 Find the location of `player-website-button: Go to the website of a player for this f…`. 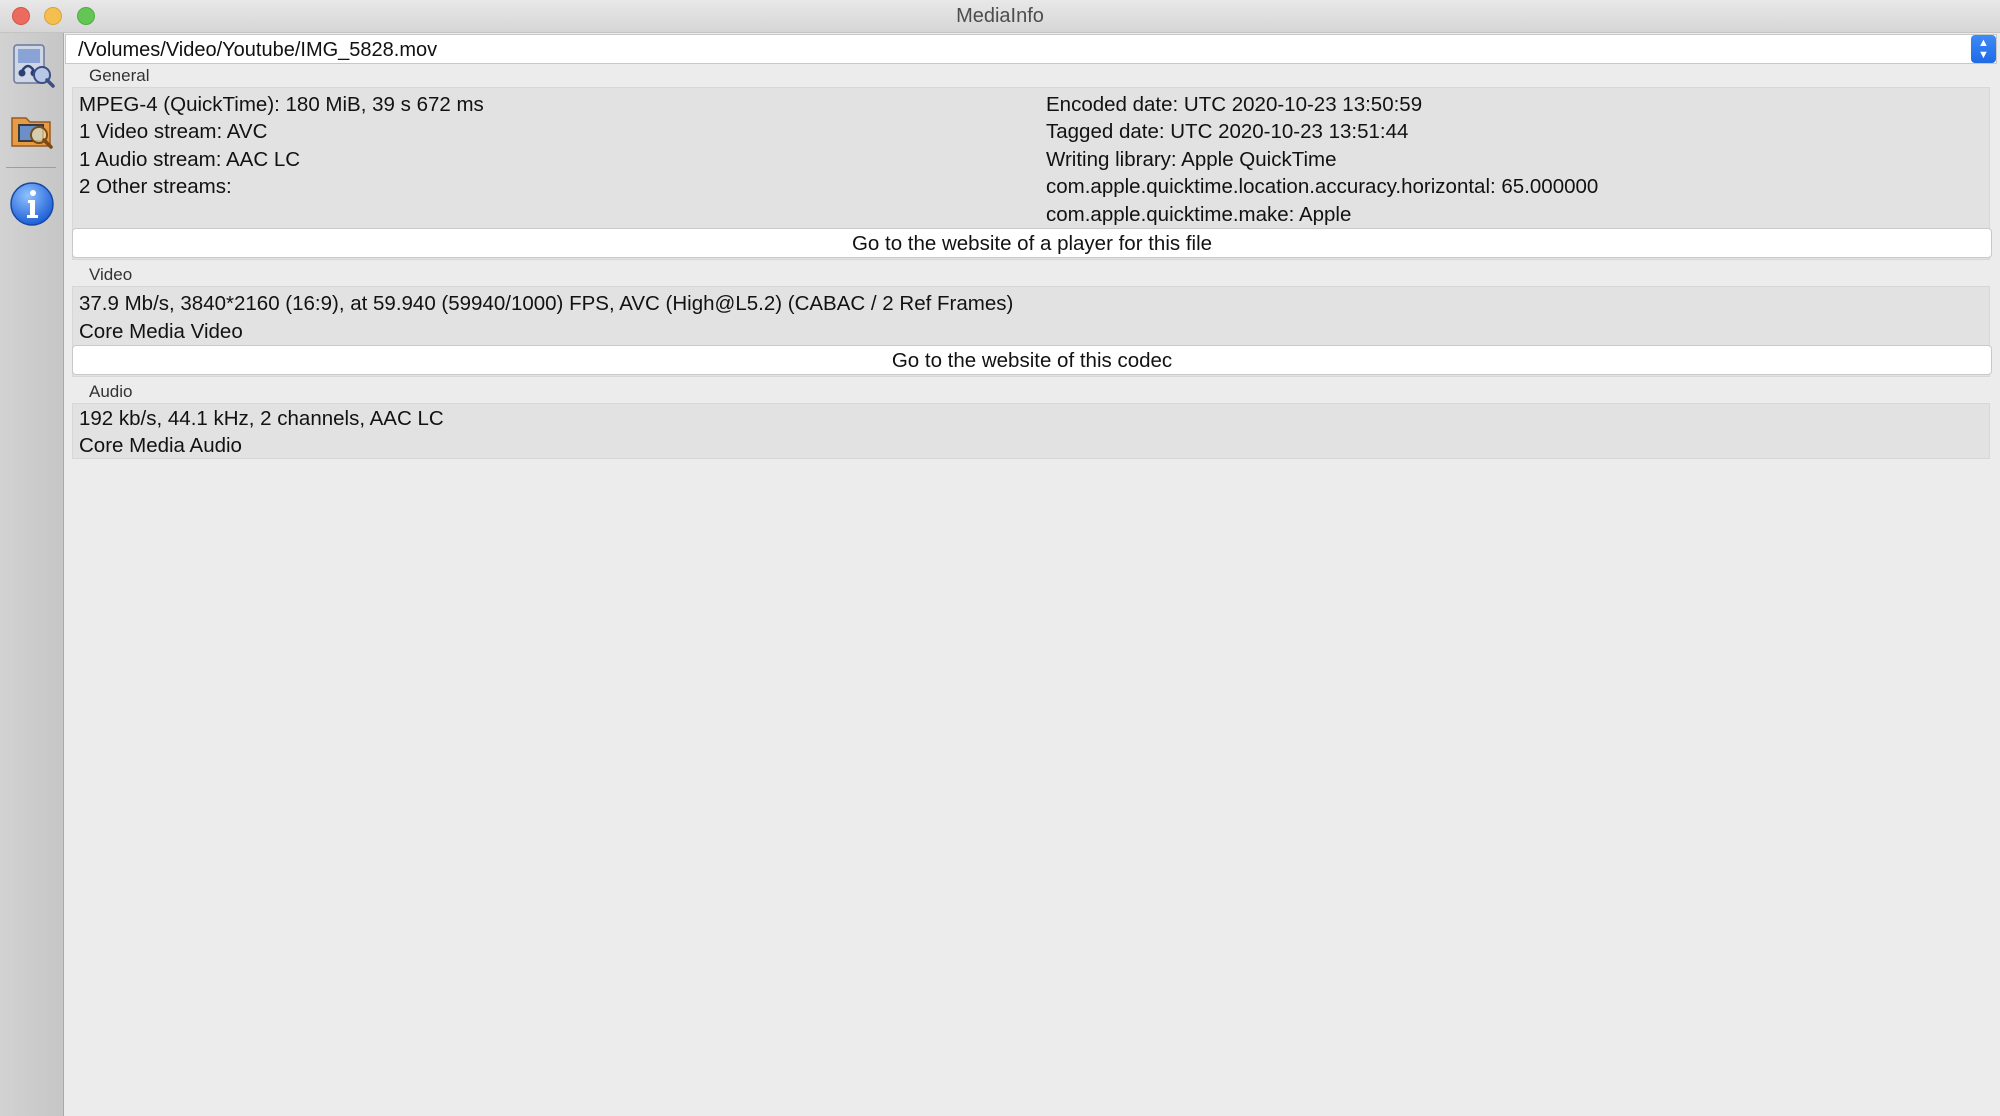

player-website-button: Go to the website of a player for this f… is located at coordinates (1032, 243).